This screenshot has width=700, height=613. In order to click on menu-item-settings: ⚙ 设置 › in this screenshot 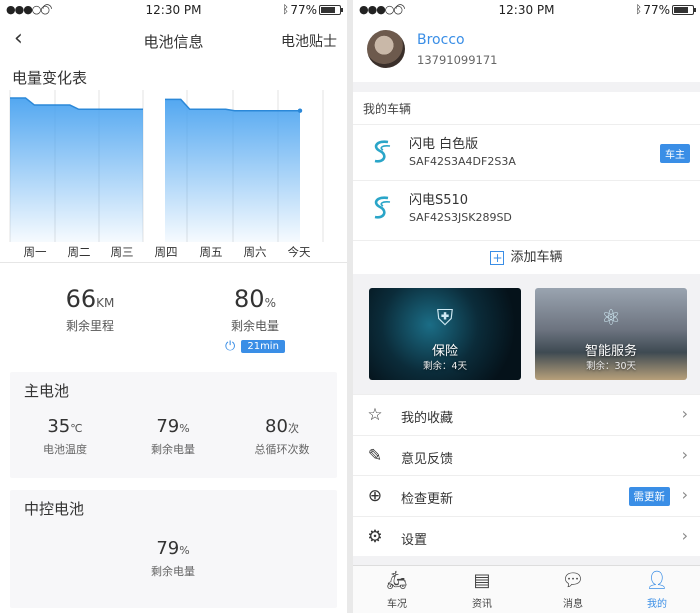, I will do `click(526, 536)`.